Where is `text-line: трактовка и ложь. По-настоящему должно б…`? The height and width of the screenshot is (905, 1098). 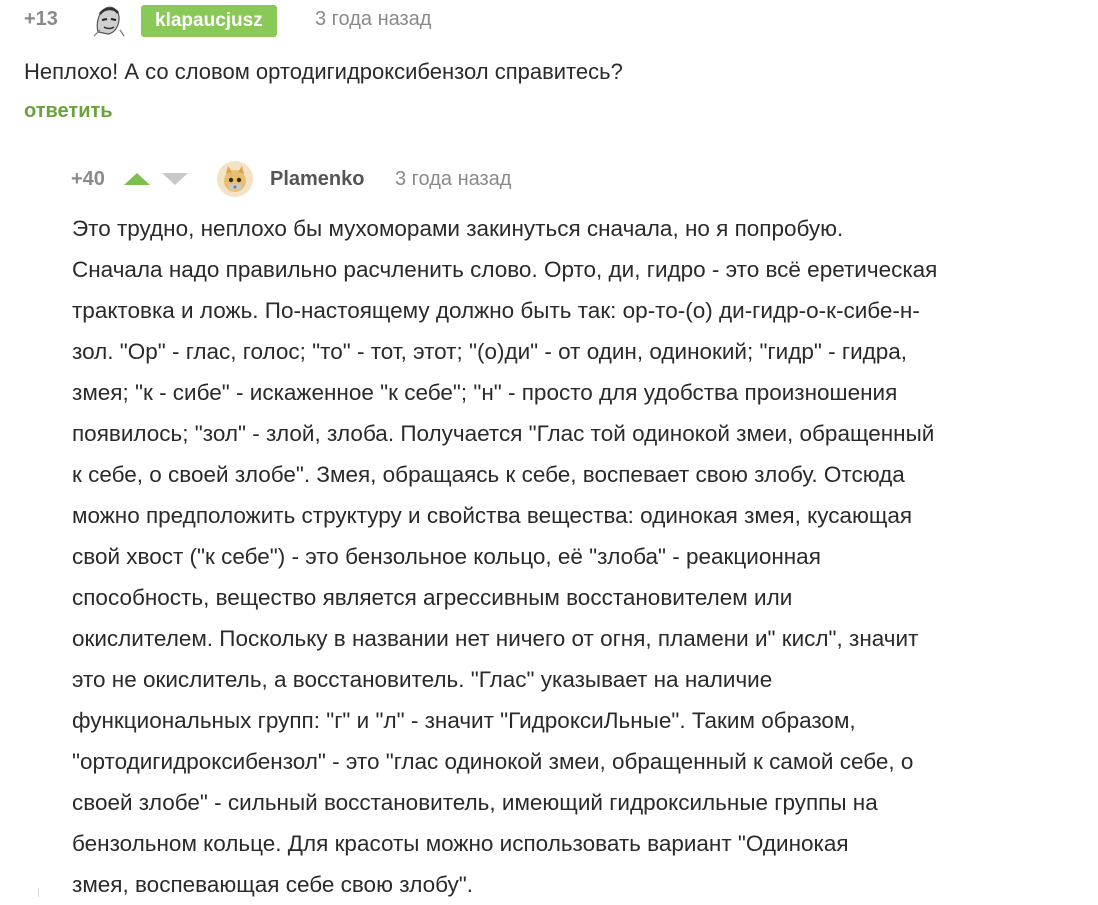 text-line: трактовка и ложь. По-настоящему должно б… is located at coordinates (496, 310).